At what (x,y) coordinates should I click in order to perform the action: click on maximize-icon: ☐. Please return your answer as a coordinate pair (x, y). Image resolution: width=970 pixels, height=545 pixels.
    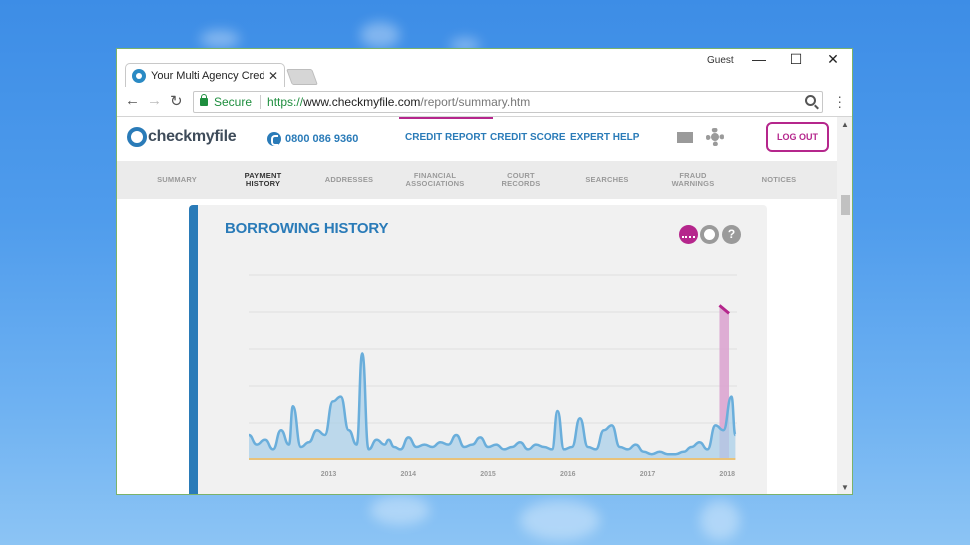
    Looking at the image, I should click on (796, 59).